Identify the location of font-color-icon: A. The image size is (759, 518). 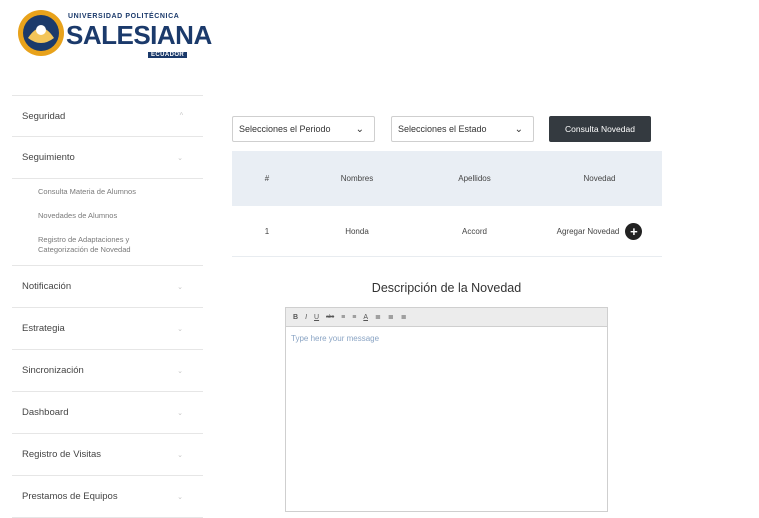
(365, 317).